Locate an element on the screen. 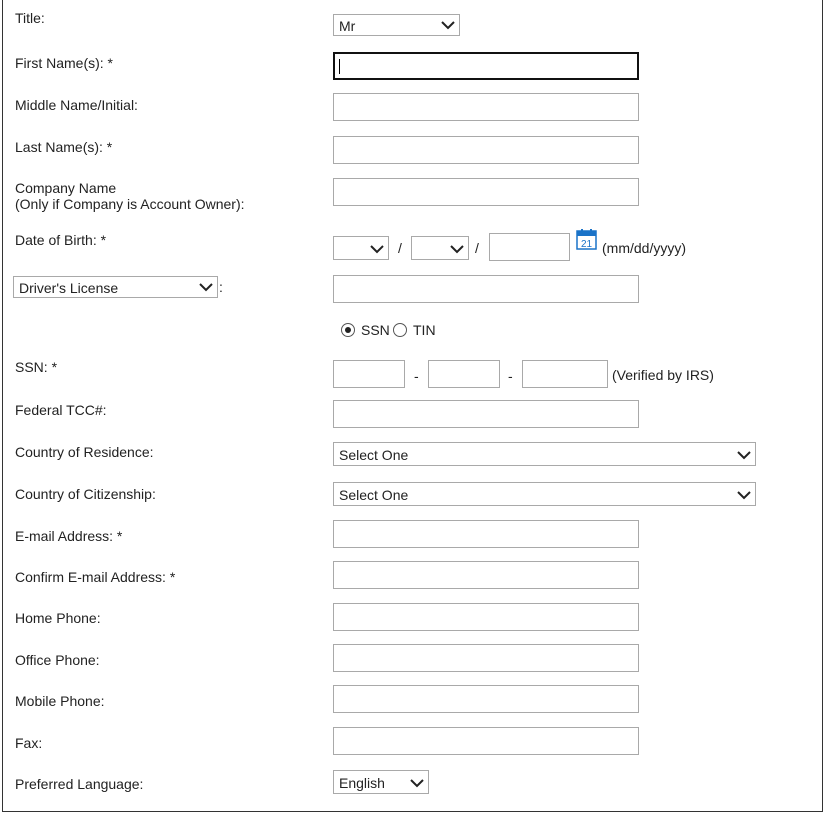  ssn-part1-input is located at coordinates (369, 374).